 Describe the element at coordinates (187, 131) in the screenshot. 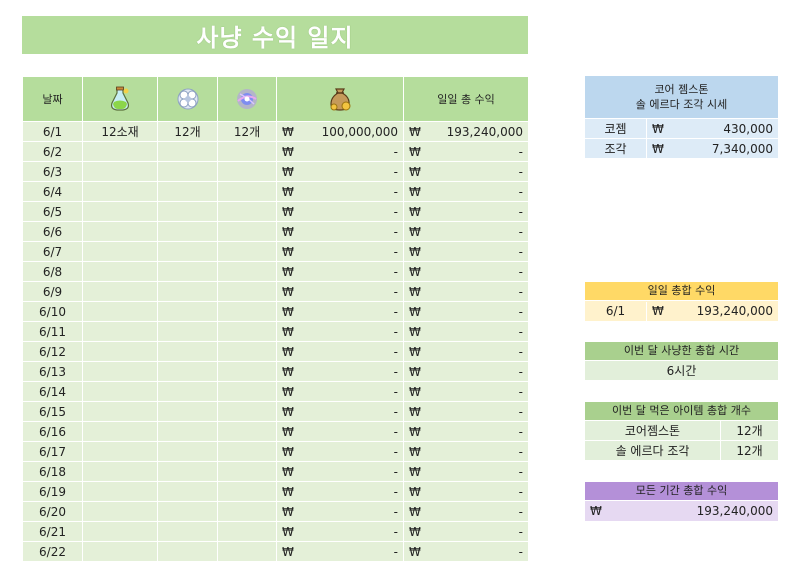

I see `cell-core-gemstone: 12개` at that location.